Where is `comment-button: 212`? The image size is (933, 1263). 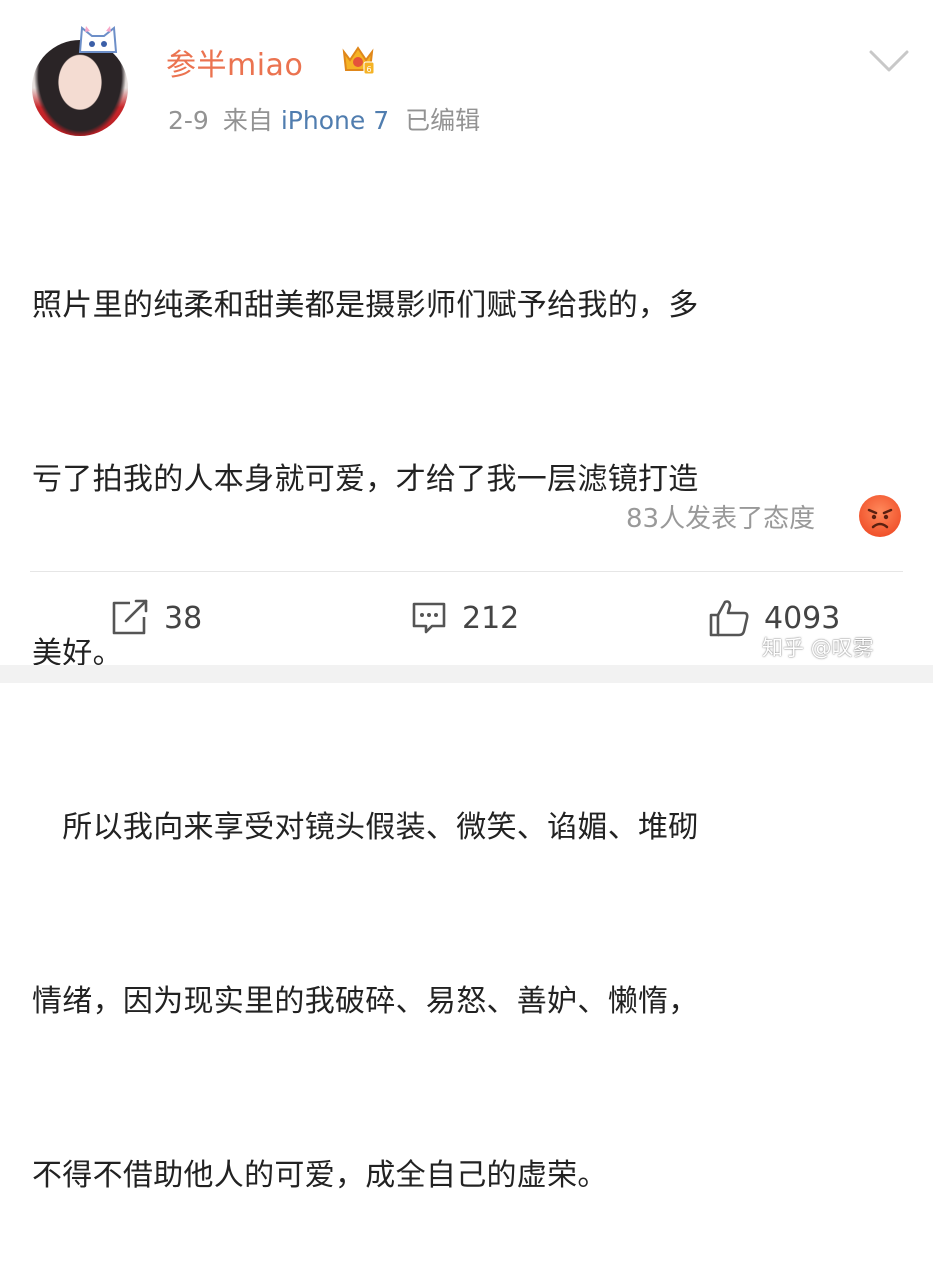 comment-button: 212 is located at coordinates (464, 618).